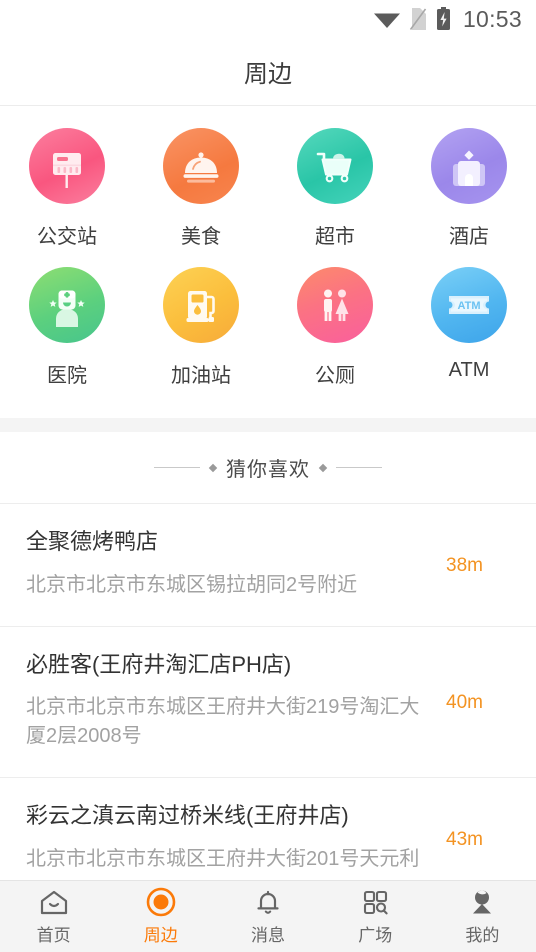  I want to click on battery-charging-icon, so click(443, 19).